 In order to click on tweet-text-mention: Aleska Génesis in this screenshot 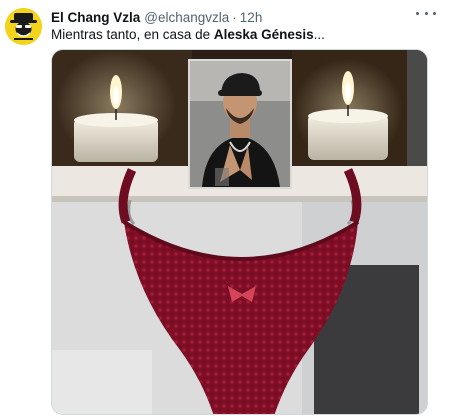, I will do `click(263, 34)`.